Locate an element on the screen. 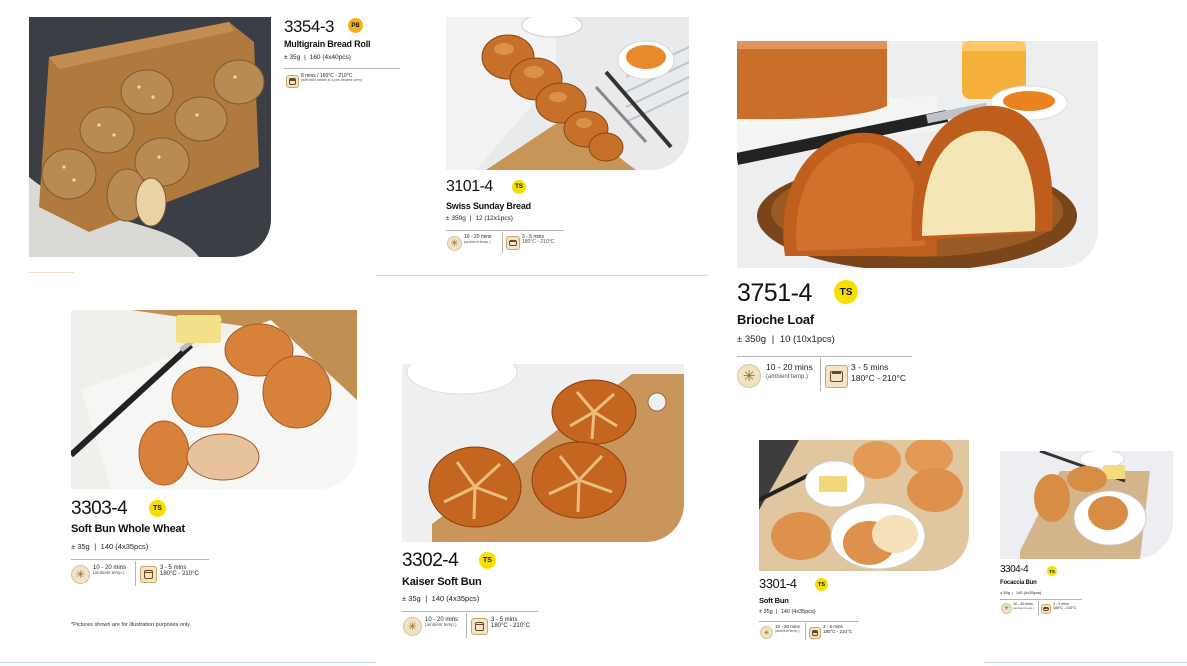  product-name: Brioche Loaf is located at coordinates (776, 319).